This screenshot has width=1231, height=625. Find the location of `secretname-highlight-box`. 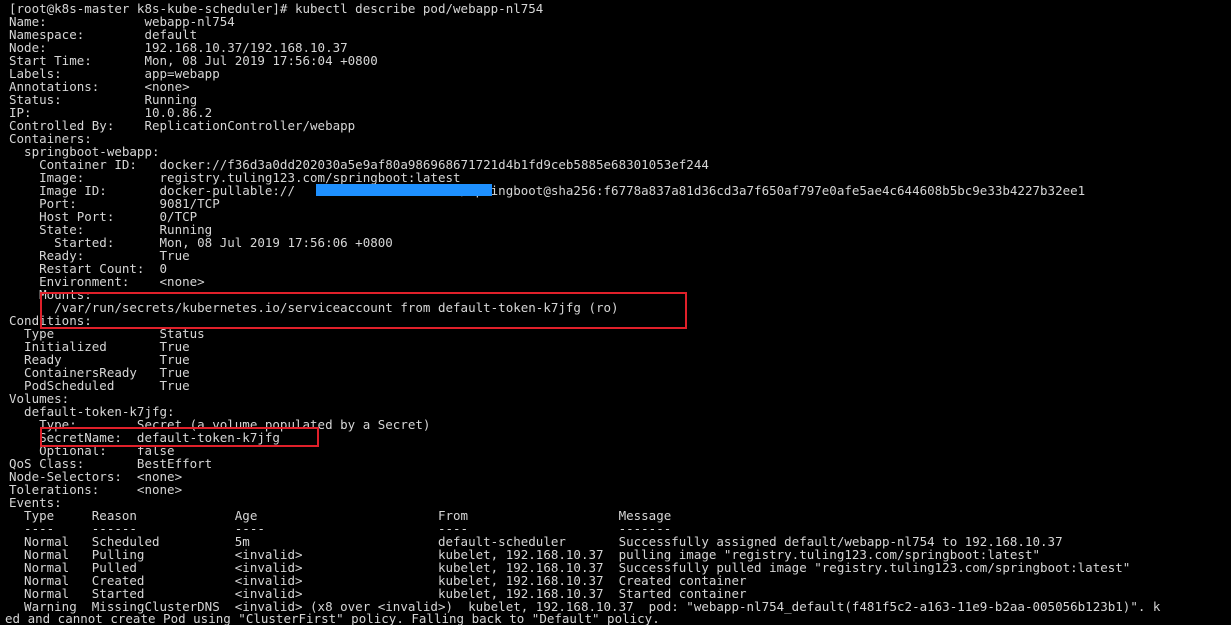

secretname-highlight-box is located at coordinates (179, 437).